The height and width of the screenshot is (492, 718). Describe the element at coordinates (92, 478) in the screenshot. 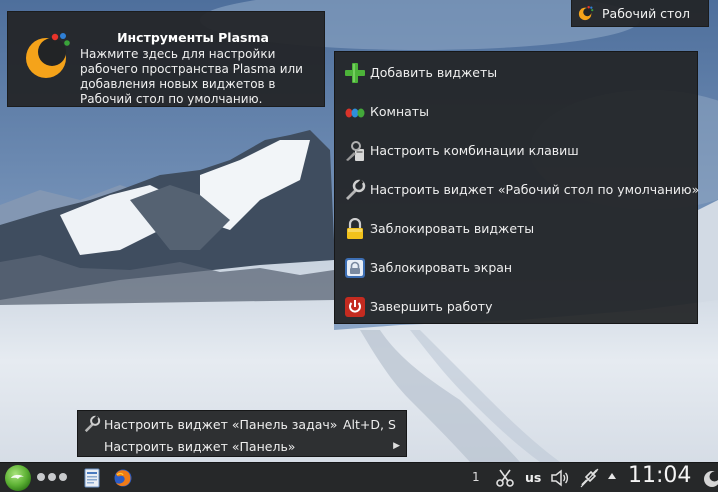

I see `task-document-icon` at that location.